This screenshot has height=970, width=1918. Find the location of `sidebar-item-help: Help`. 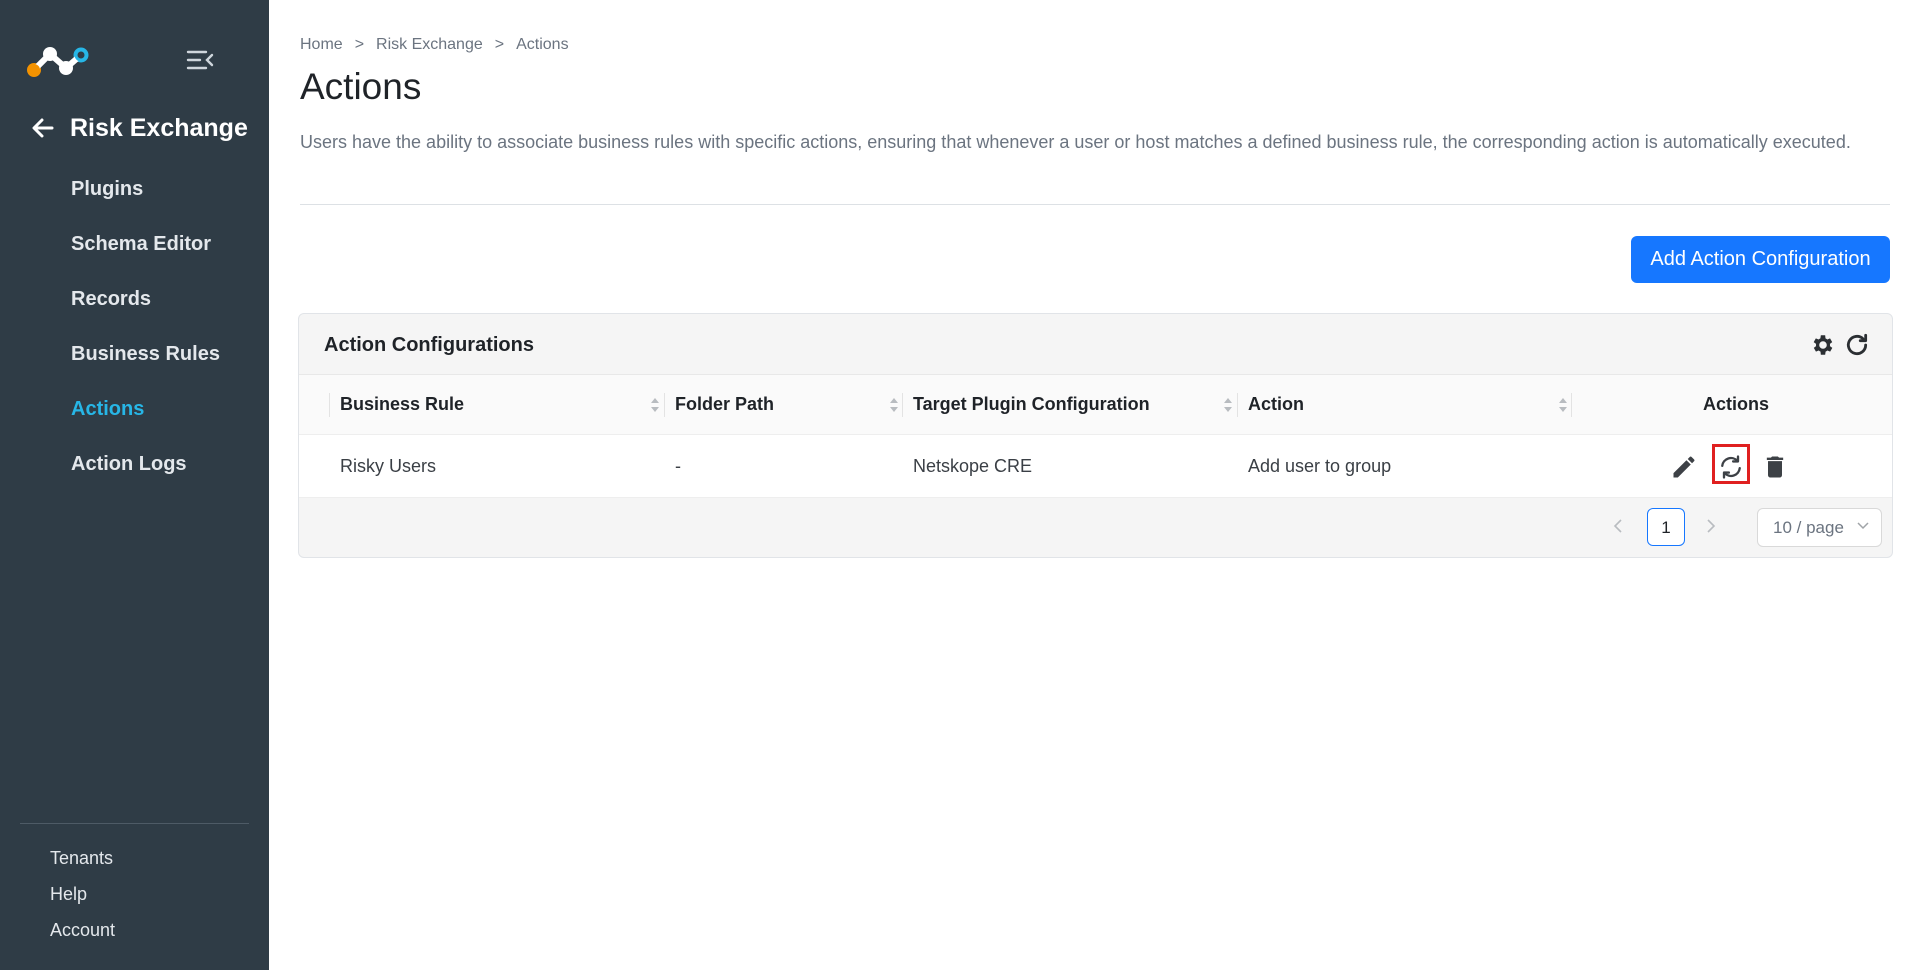

sidebar-item-help: Help is located at coordinates (82, 897).